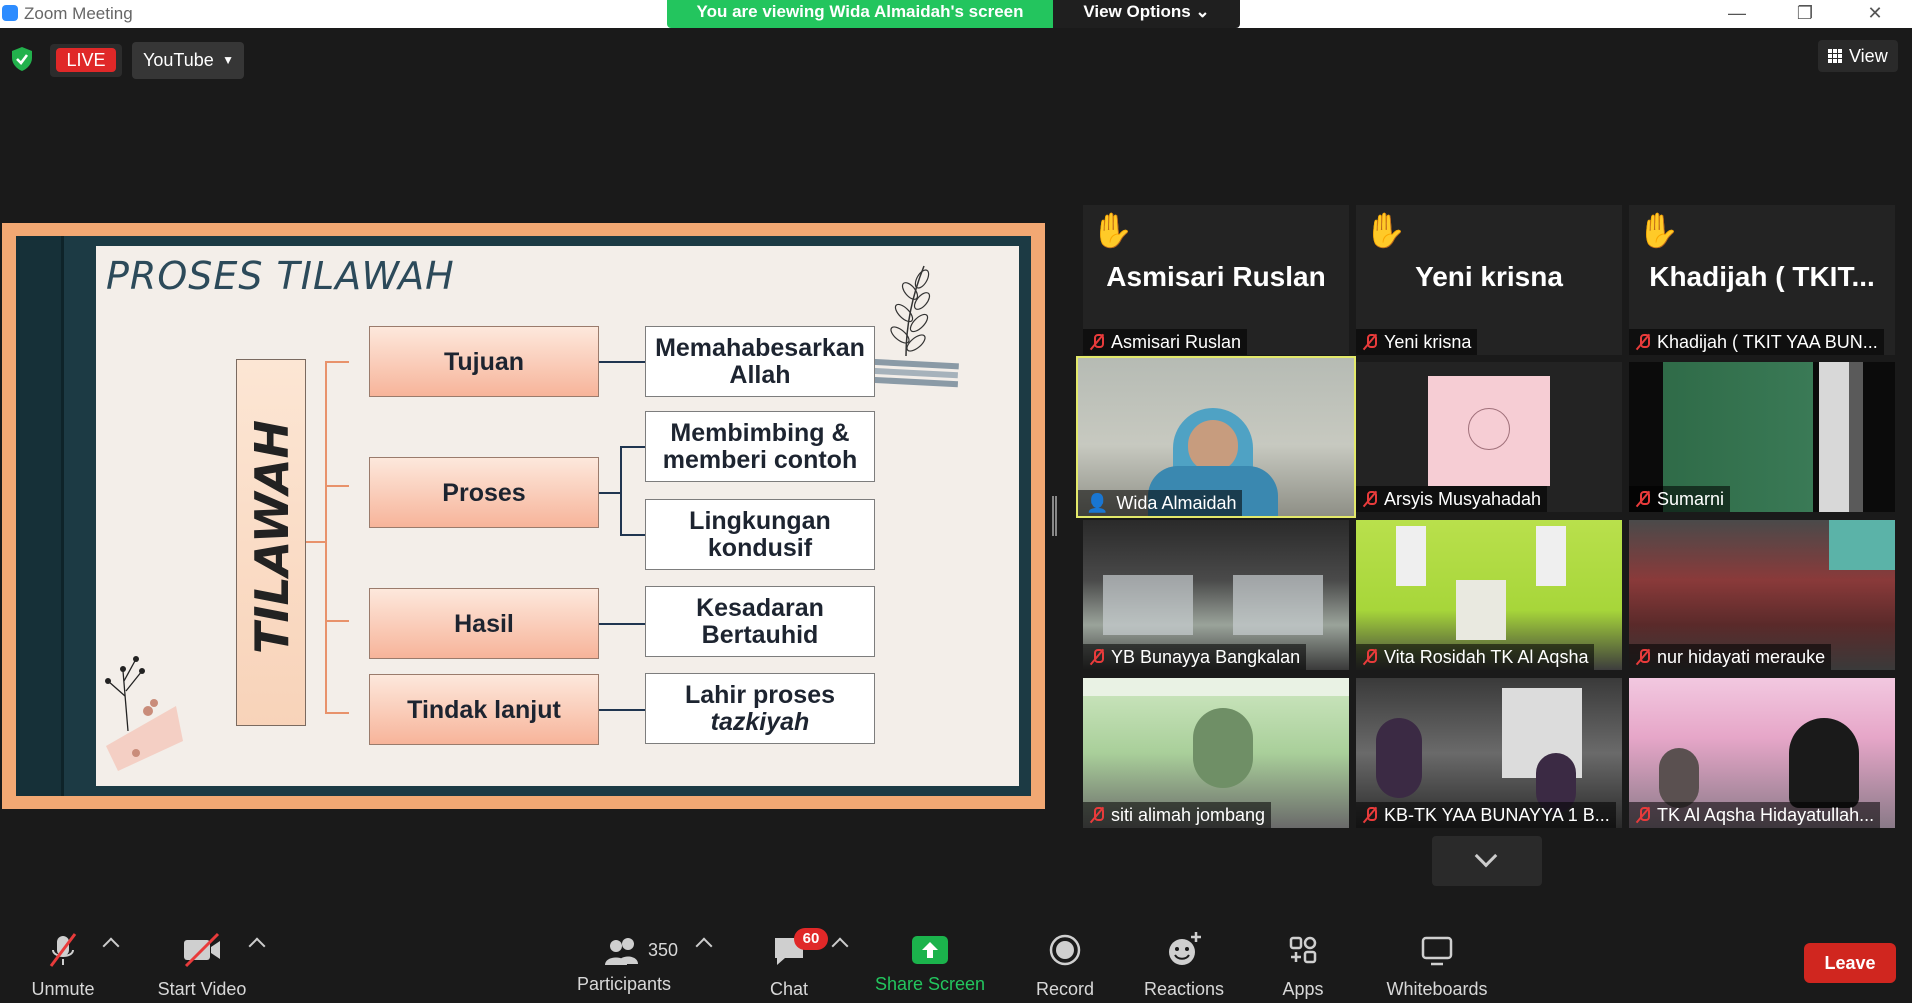 The width and height of the screenshot is (1912, 1003). I want to click on participant-name-tag: siti alimah jombang, so click(1177, 815).